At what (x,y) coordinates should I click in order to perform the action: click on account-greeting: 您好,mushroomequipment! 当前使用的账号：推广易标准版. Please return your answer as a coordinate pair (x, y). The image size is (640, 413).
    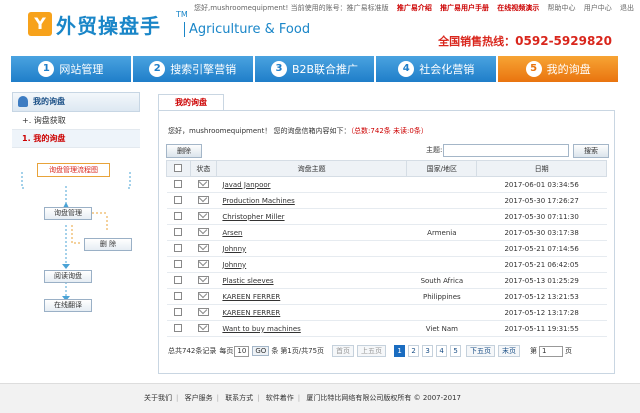
    Looking at the image, I should click on (291, 8).